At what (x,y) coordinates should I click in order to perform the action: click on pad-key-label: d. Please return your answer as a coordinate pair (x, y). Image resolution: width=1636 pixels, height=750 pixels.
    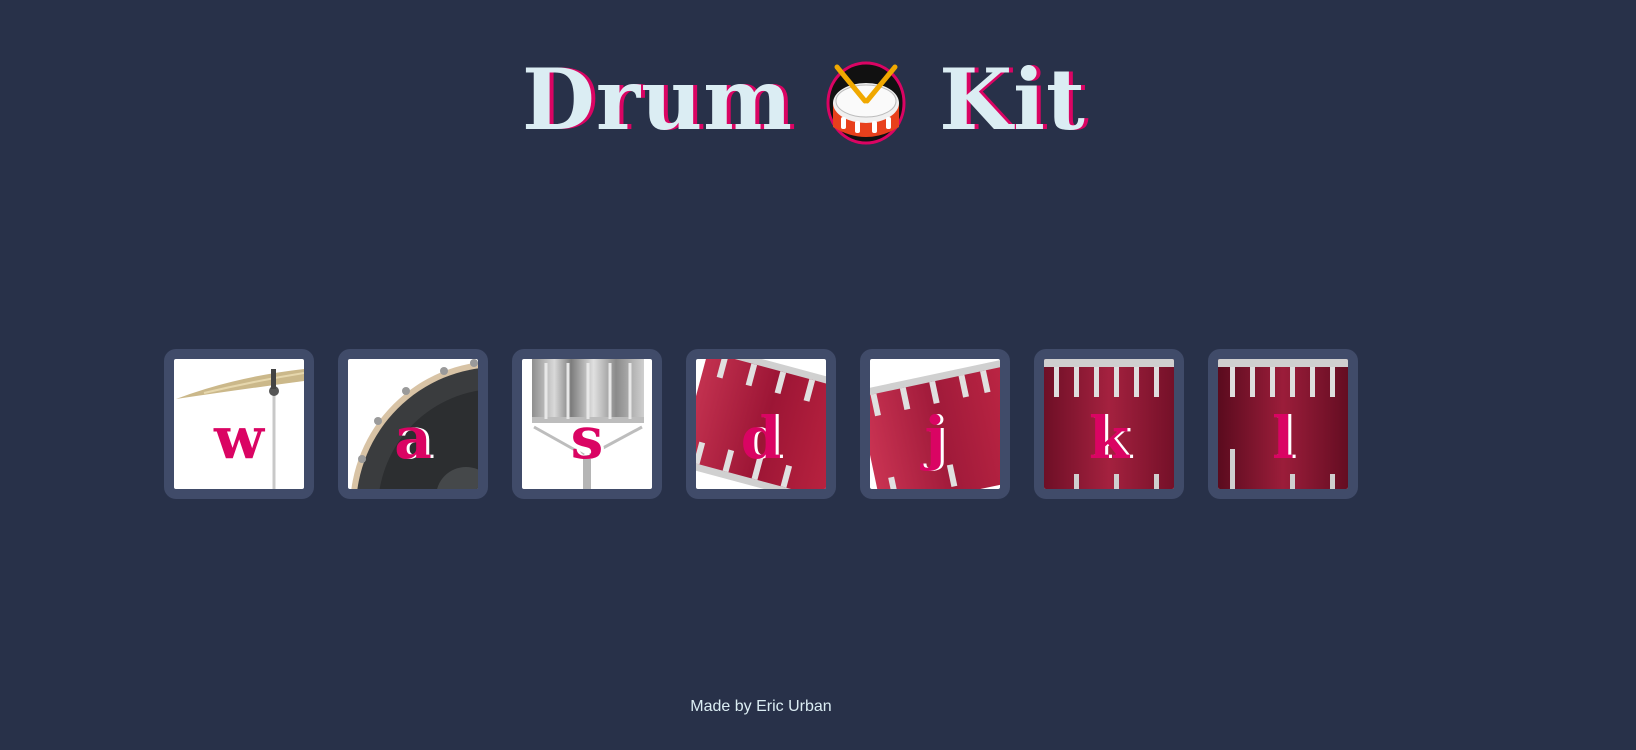
    Looking at the image, I should click on (761, 438).